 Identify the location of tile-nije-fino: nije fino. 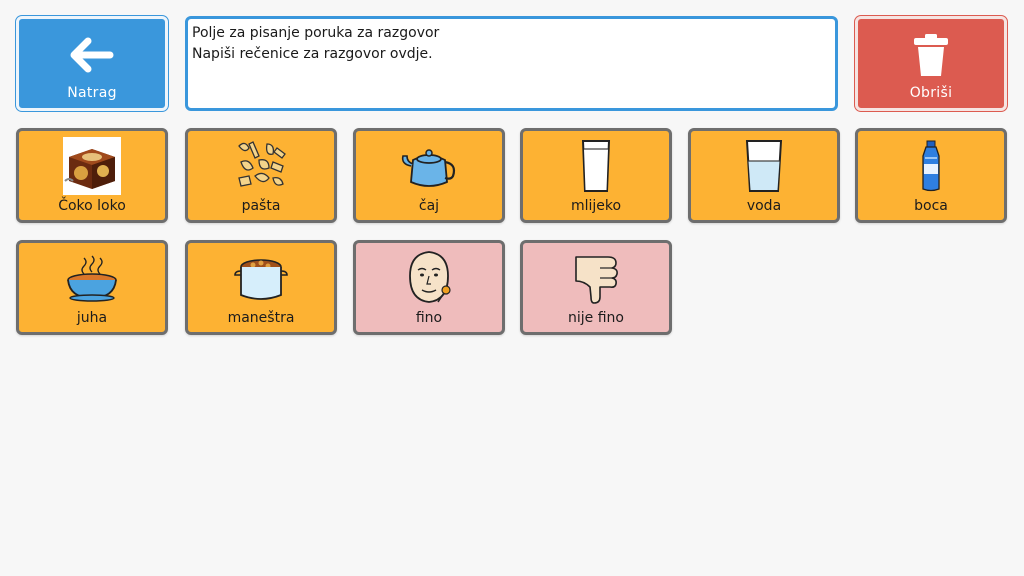
(596, 287).